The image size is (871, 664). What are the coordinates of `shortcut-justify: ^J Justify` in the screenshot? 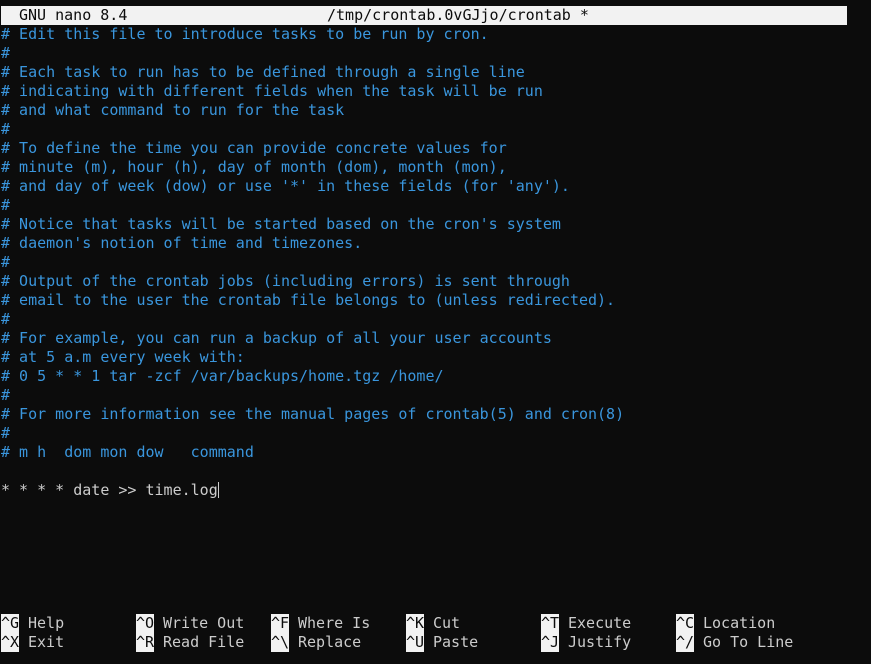 It's located at (586, 642).